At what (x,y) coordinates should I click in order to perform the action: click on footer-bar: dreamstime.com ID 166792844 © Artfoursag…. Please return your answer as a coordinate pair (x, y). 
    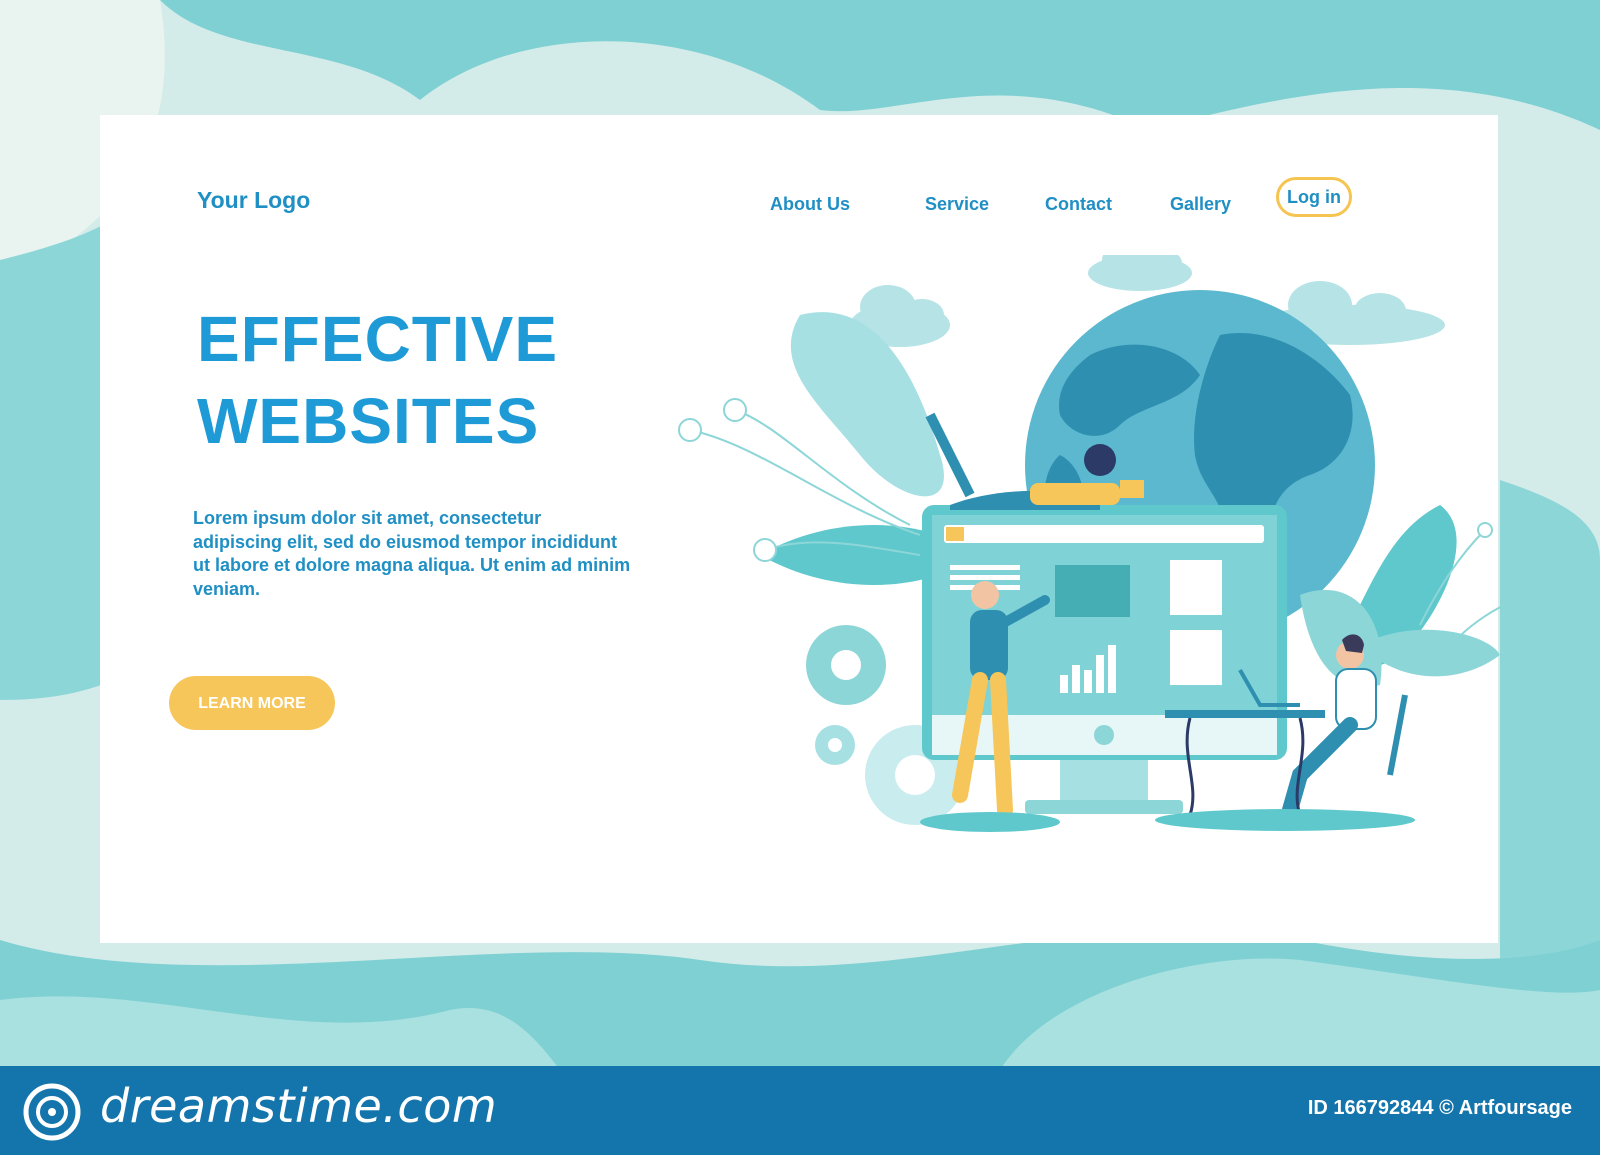
    Looking at the image, I should click on (800, 1110).